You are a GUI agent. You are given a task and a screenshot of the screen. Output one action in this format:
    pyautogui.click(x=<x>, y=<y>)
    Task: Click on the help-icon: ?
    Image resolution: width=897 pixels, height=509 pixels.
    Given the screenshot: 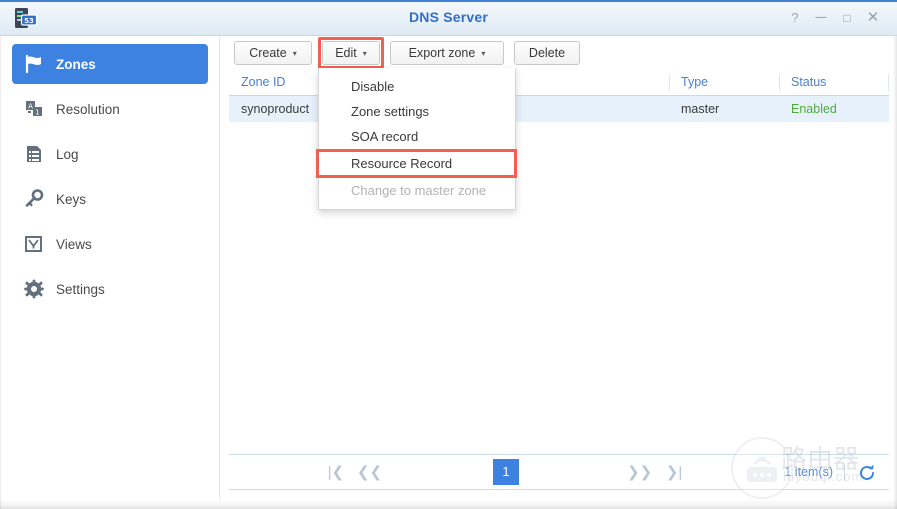 What is the action you would take?
    pyautogui.click(x=795, y=18)
    